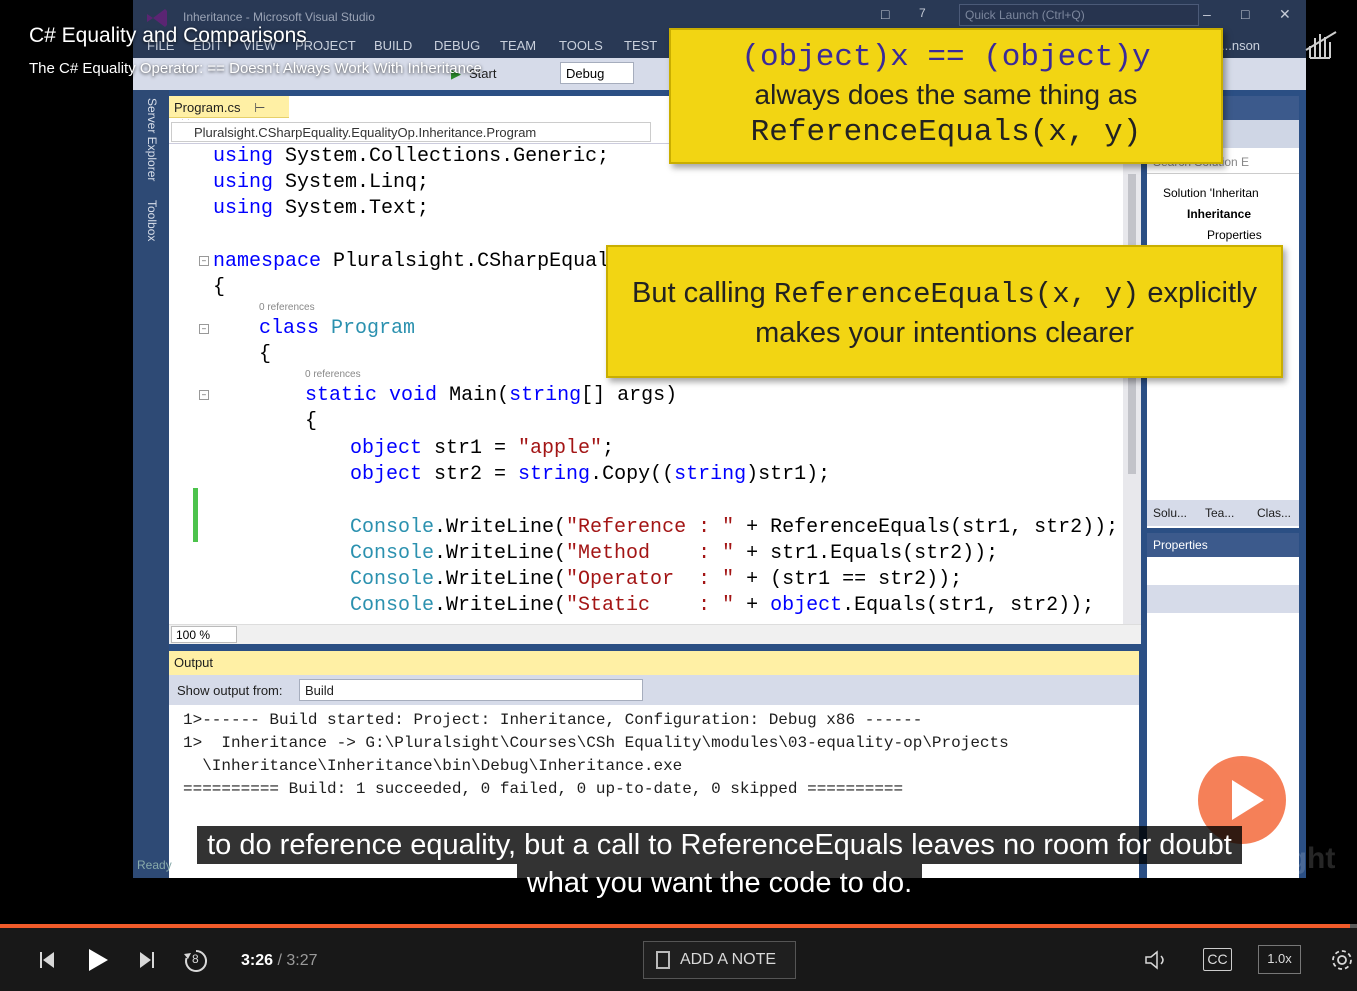  I want to click on editor-zoom-bar: 100 %, so click(655, 634).